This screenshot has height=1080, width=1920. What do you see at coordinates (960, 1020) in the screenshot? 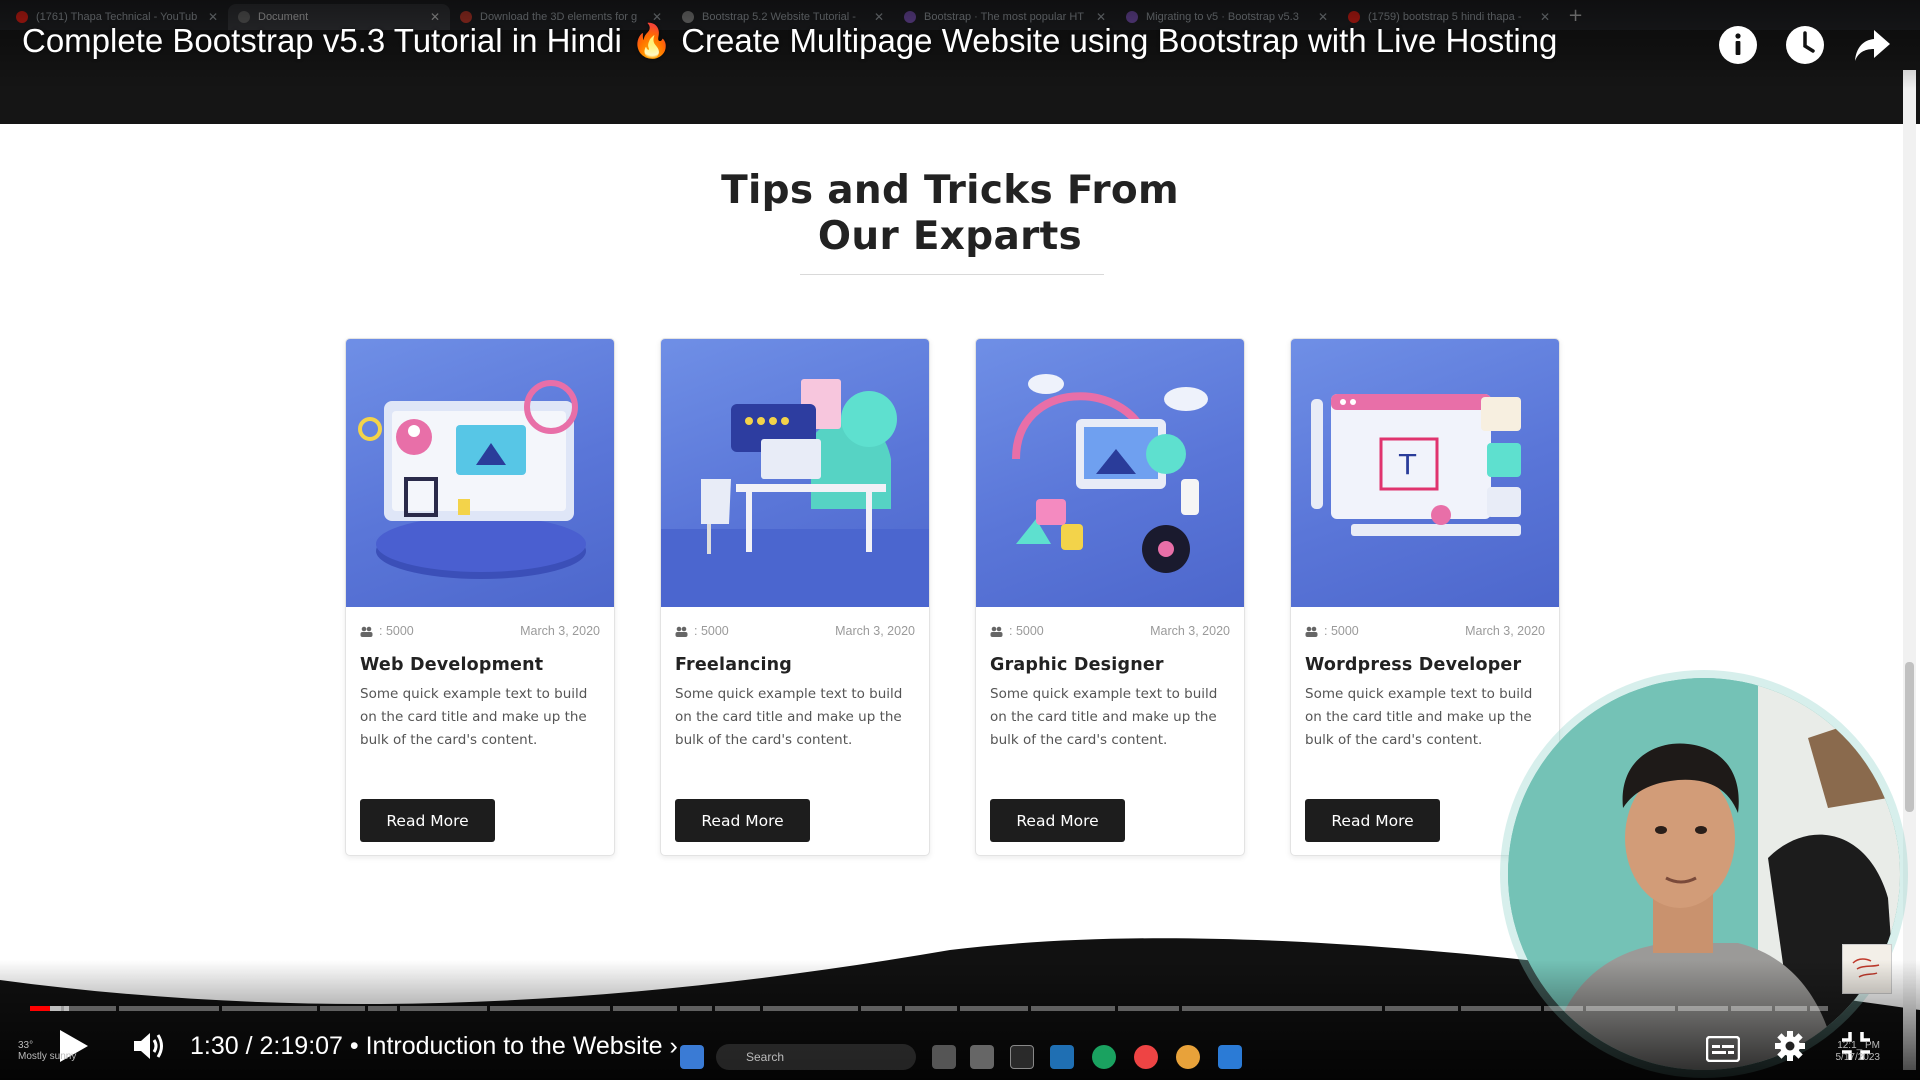
I see `bottom-gradient` at bounding box center [960, 1020].